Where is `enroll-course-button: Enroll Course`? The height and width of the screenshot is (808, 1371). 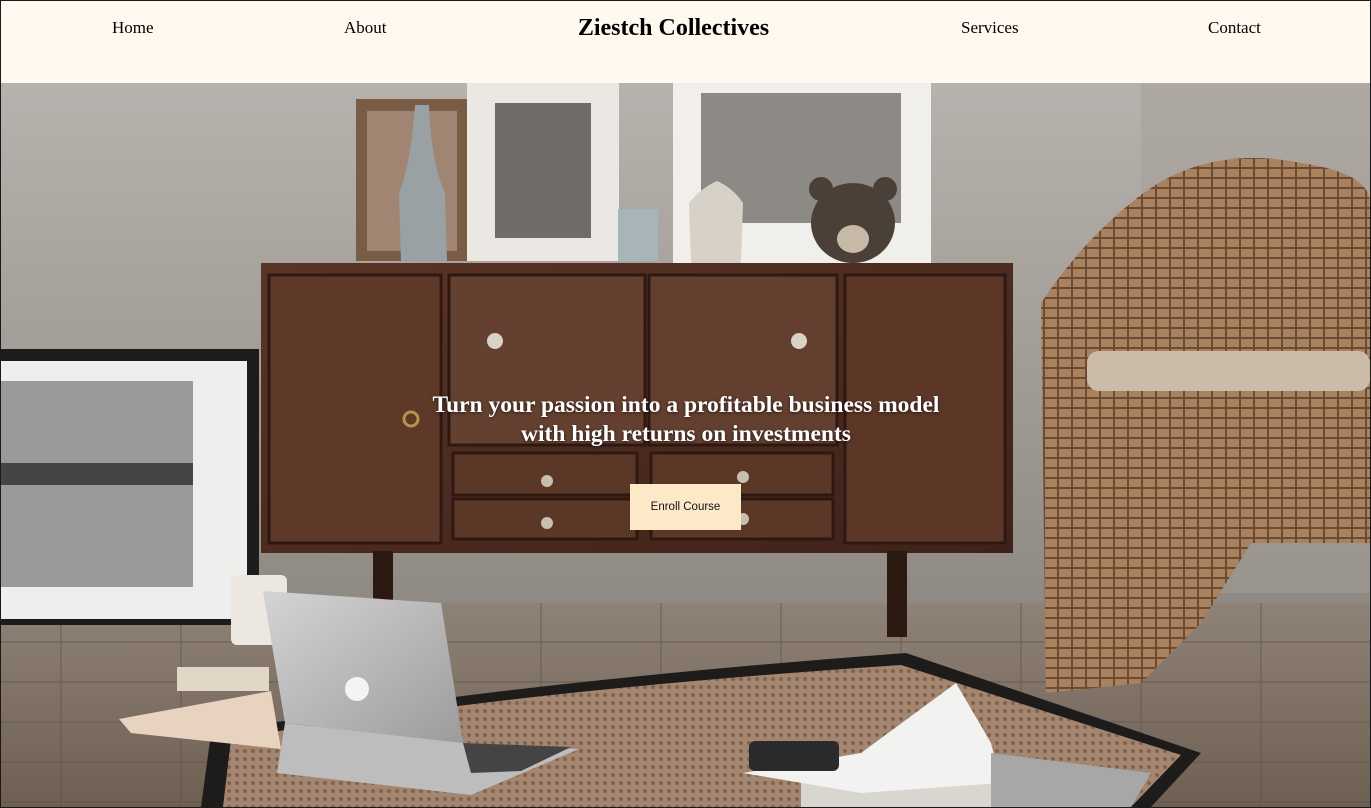 enroll-course-button: Enroll Course is located at coordinates (685, 507).